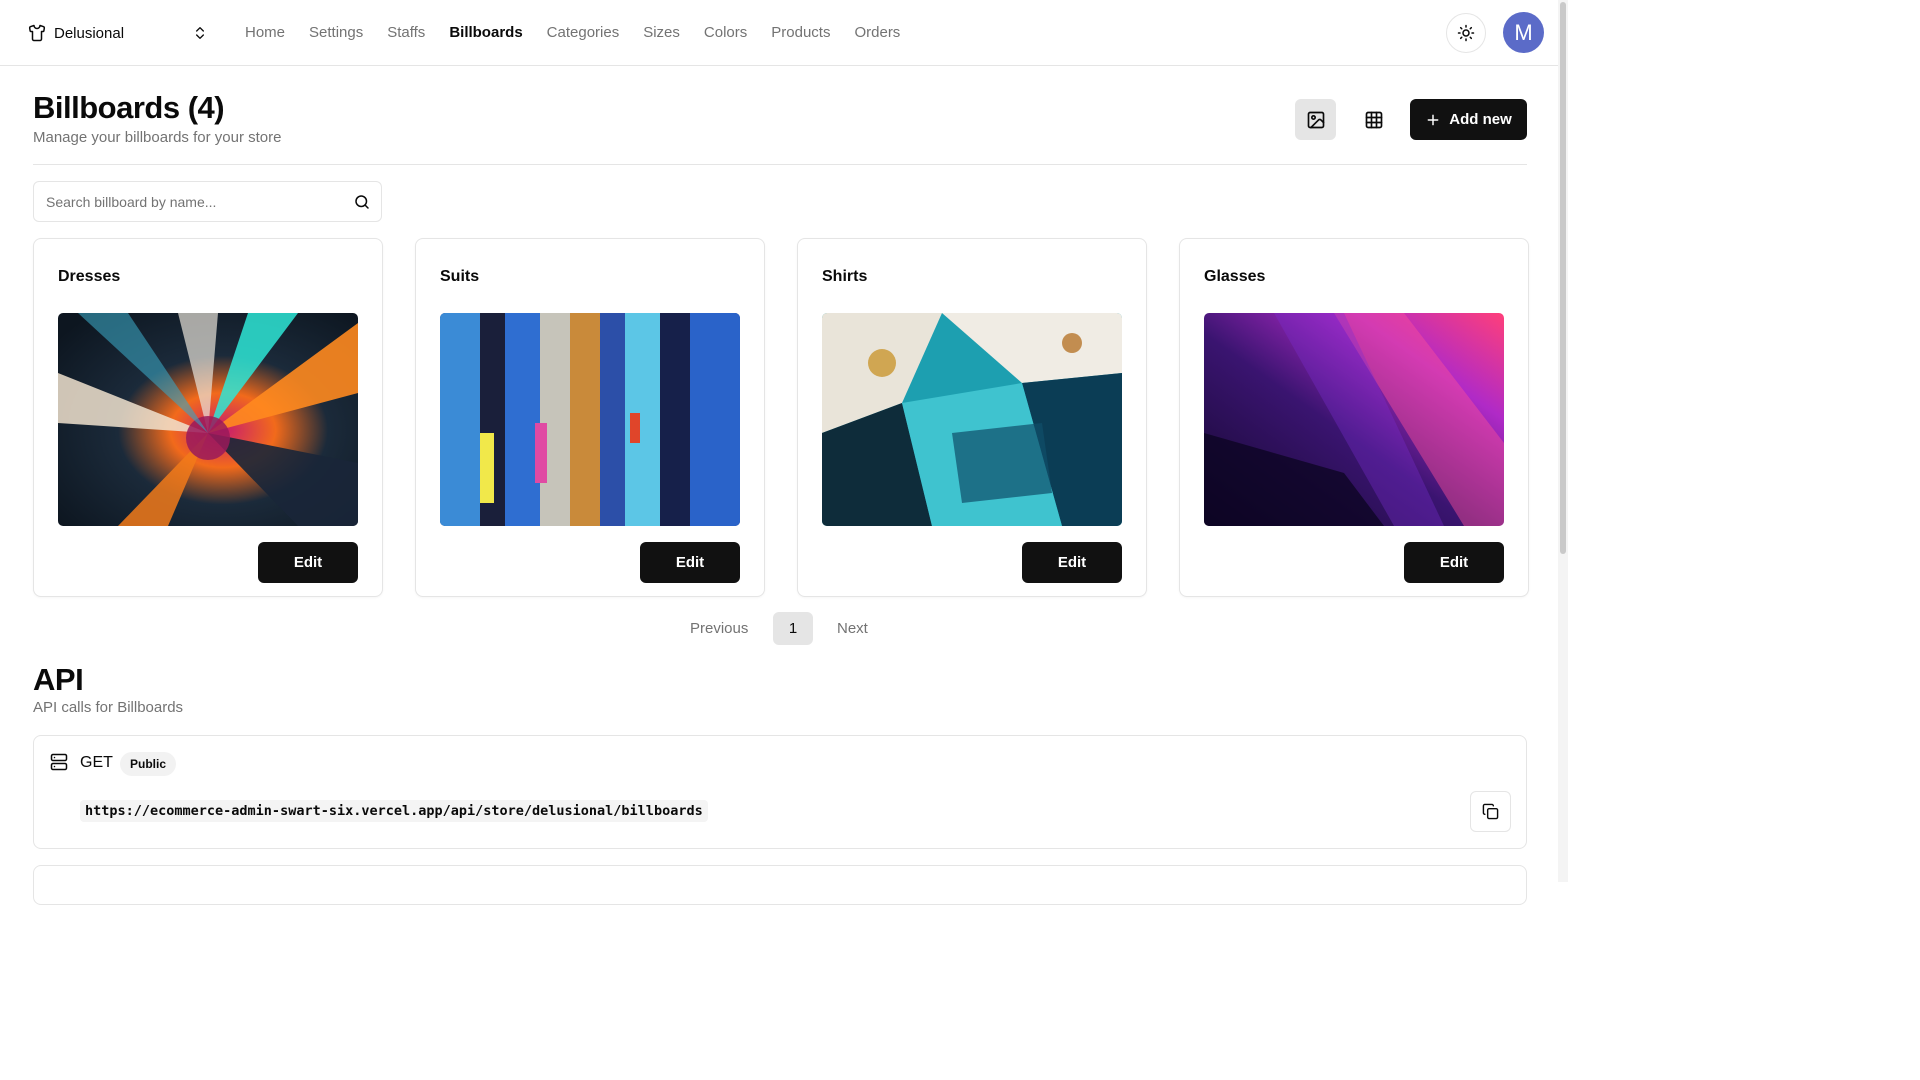 The width and height of the screenshot is (1920, 1080). What do you see at coordinates (200, 33) in the screenshot?
I see `chevrons-up-down-icon` at bounding box center [200, 33].